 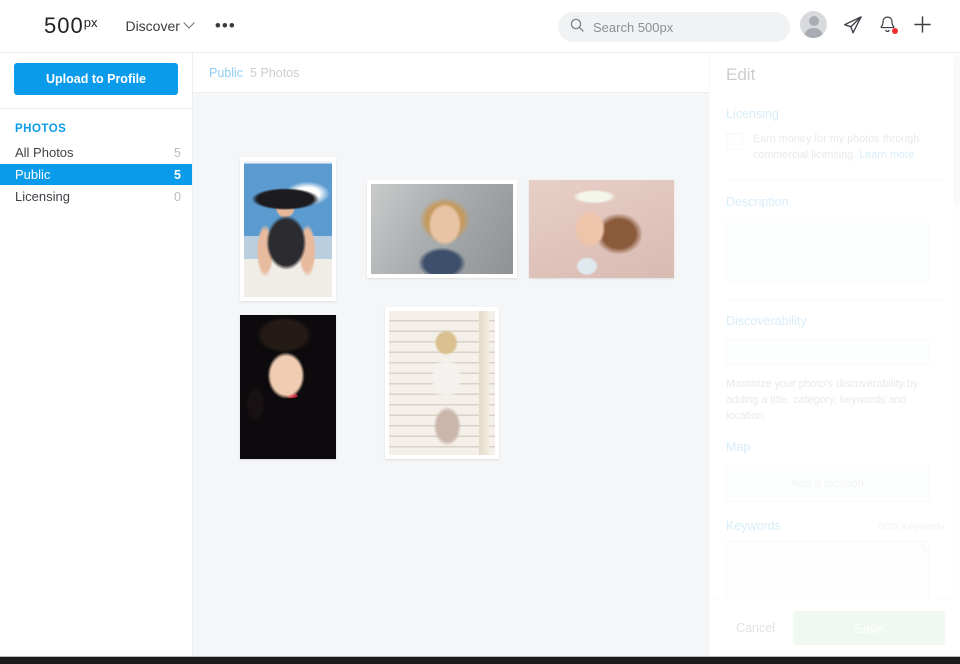 What do you see at coordinates (956, 325) in the screenshot?
I see `edit-panel-scrollbar-track` at bounding box center [956, 325].